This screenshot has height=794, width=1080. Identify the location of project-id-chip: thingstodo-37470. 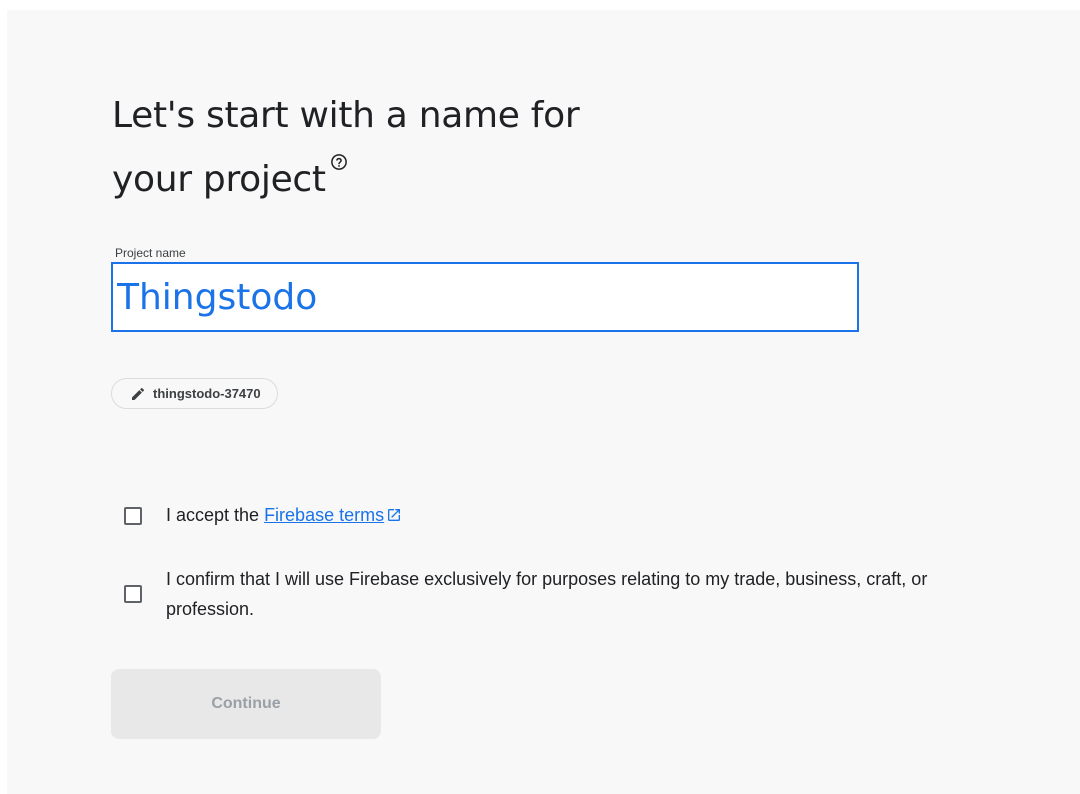
(194, 393).